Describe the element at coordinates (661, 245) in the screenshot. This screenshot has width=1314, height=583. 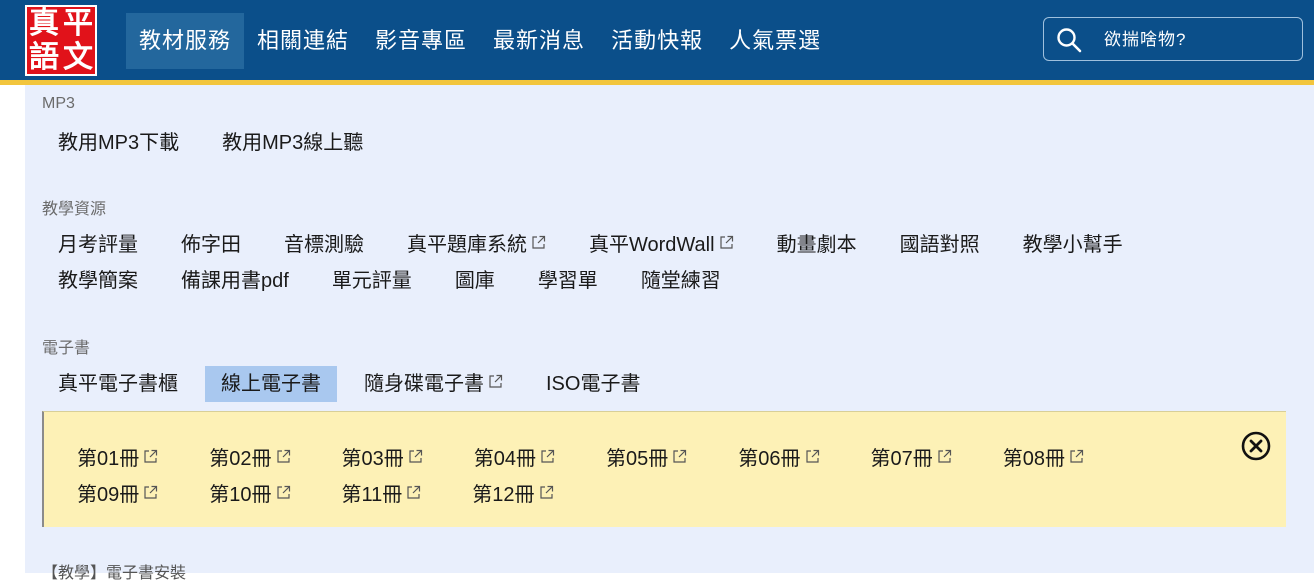
I see `link-wordwall: 真平WordWall` at that location.